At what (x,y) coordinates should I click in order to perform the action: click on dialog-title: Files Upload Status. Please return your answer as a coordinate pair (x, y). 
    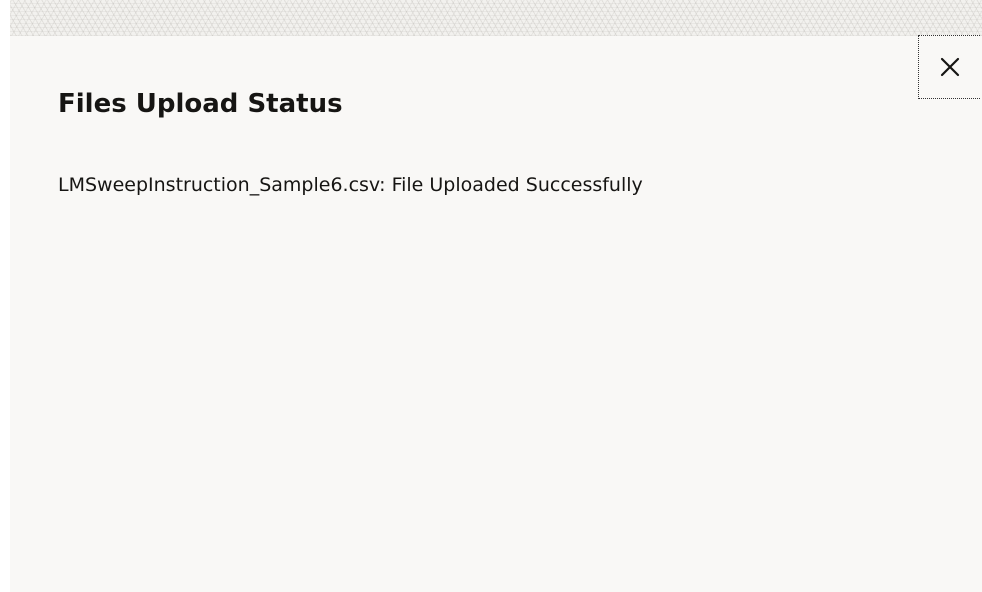
    Looking at the image, I should click on (200, 104).